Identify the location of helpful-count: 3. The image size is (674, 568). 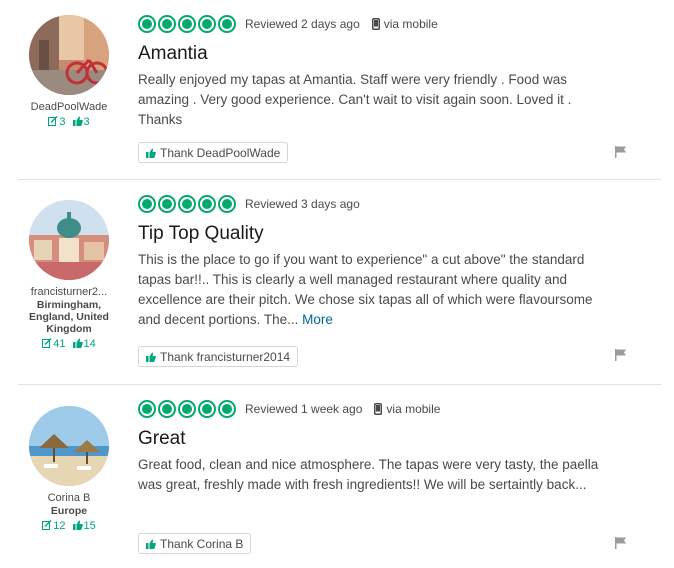
(81, 122).